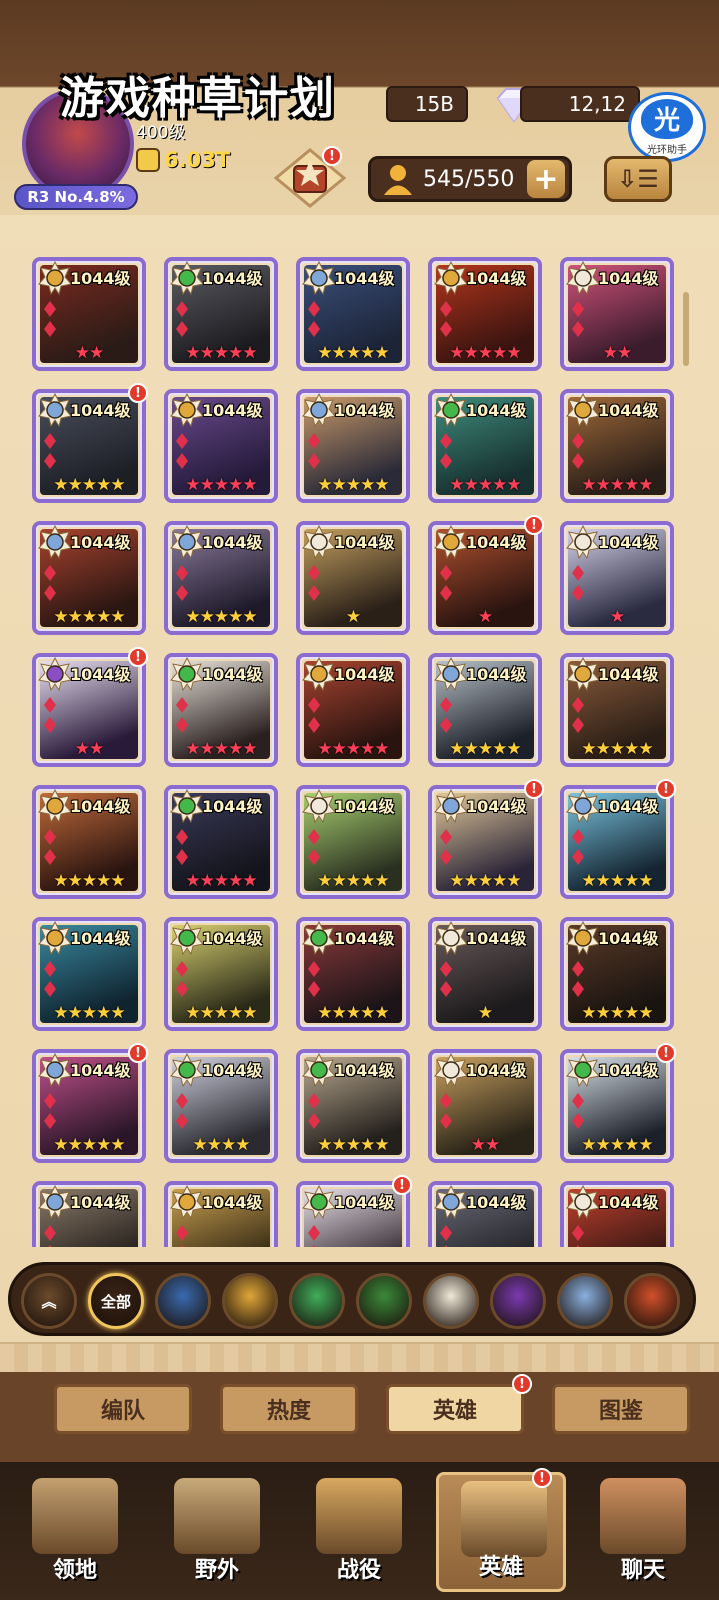 The height and width of the screenshot is (1600, 719). I want to click on filter-dragon, so click(652, 1301).